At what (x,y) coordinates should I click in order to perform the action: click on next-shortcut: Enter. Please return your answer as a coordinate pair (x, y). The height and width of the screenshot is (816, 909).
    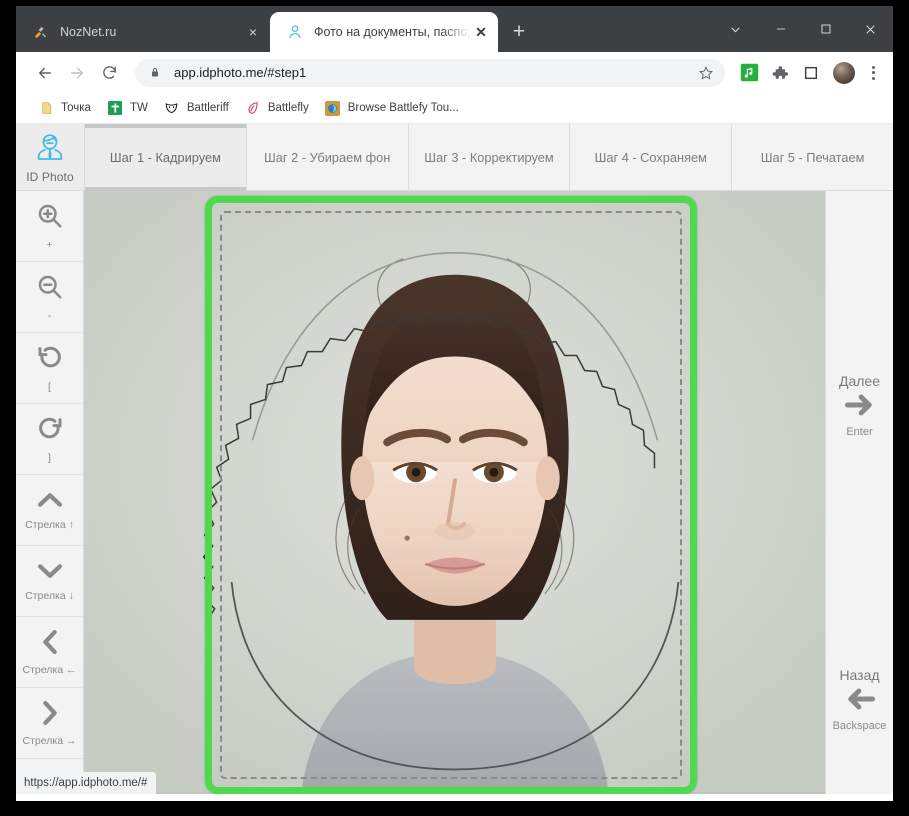
    Looking at the image, I should click on (859, 432).